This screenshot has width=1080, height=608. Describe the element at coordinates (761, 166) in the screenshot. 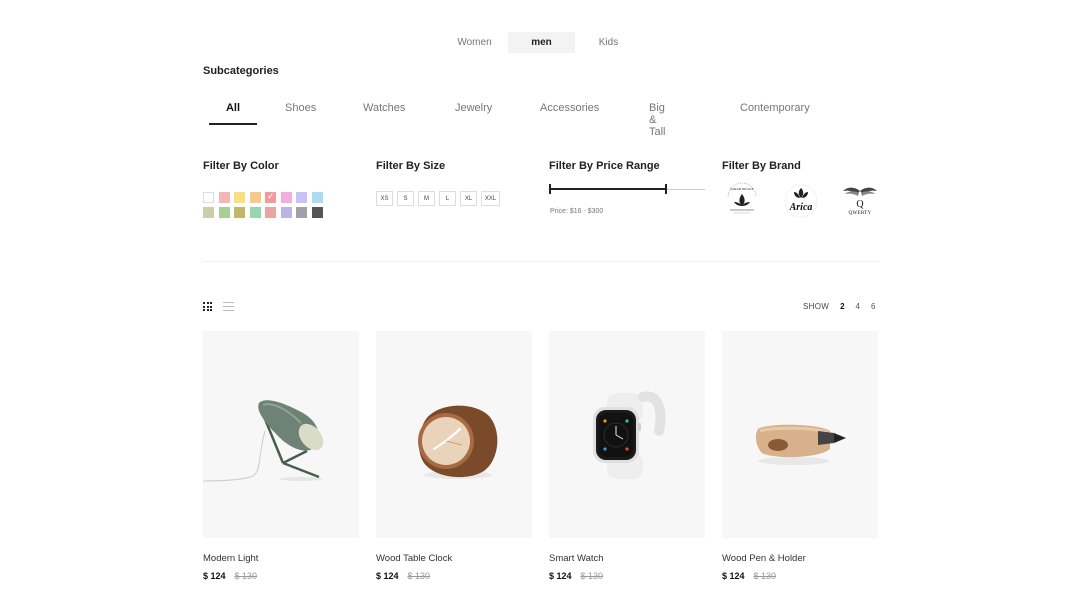

I see `filter-brand-title: Filter By Brand` at that location.